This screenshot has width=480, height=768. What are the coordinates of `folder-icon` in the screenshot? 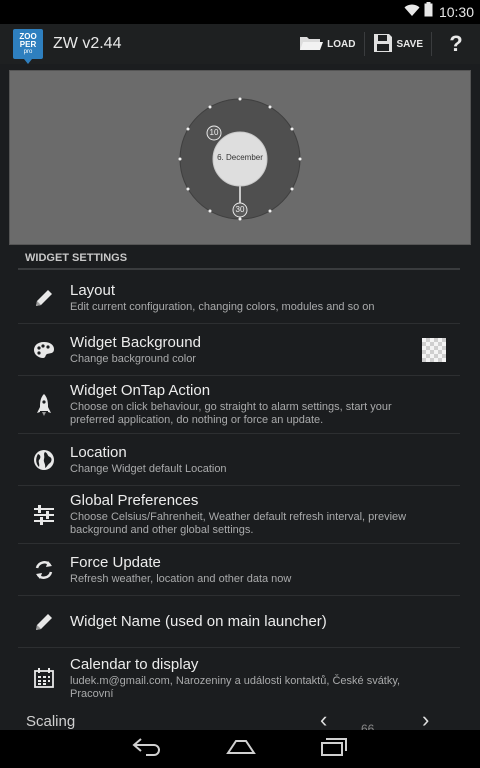 It's located at (311, 44).